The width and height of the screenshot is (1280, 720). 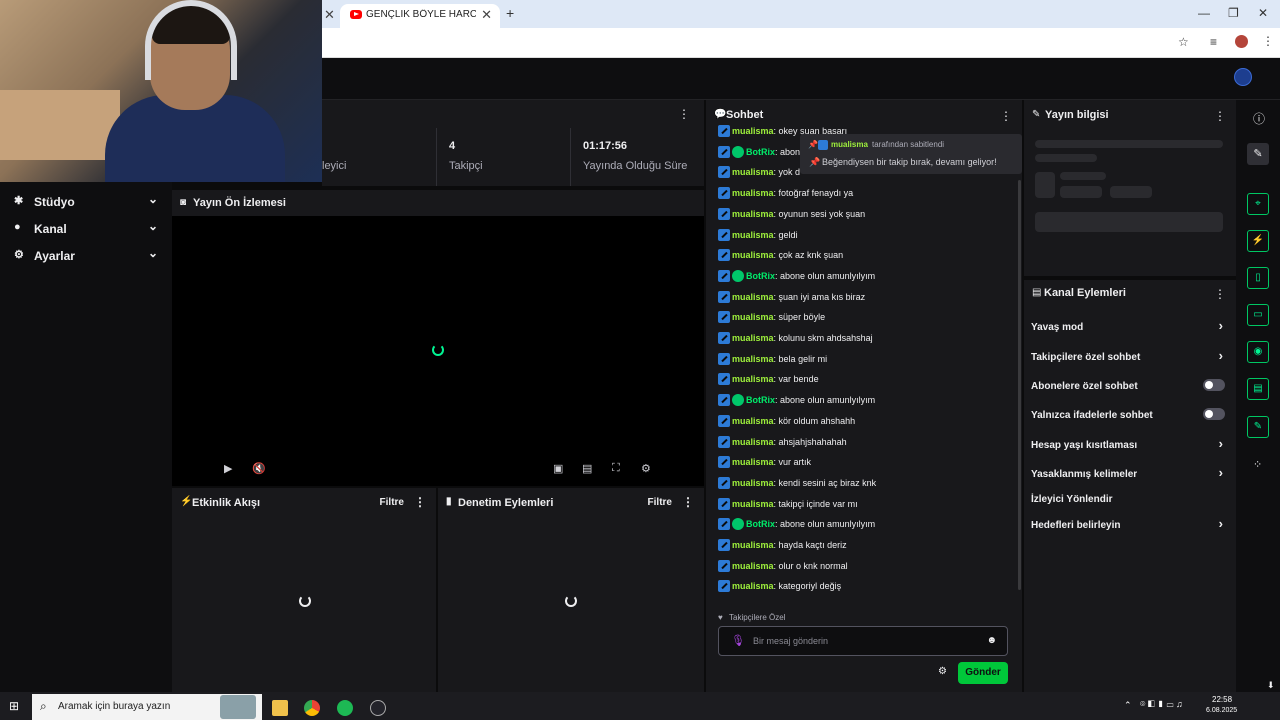 I want to click on chat-message: mualisma: vur artık, so click(x=764, y=465).